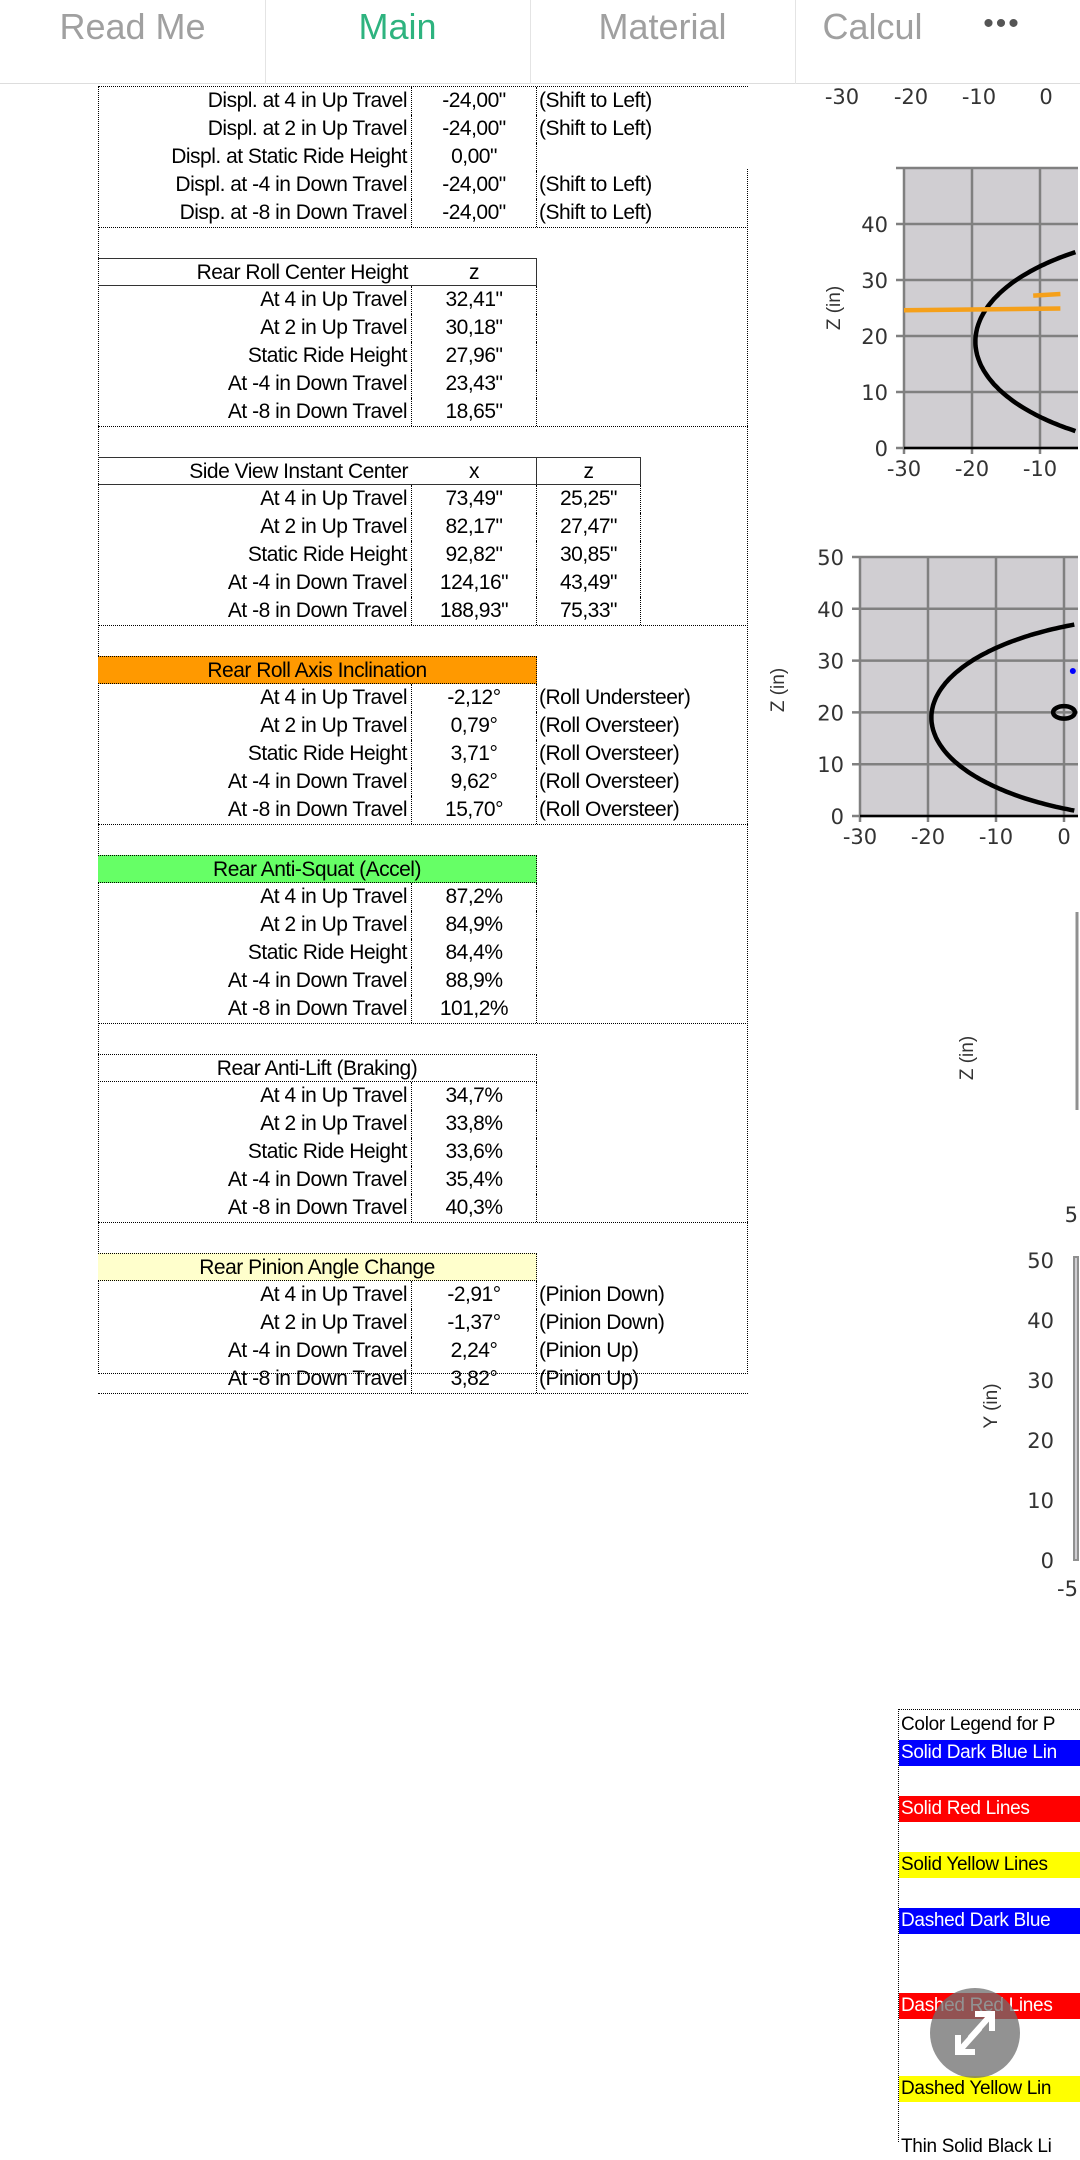 This screenshot has width=1080, height=2160. Describe the element at coordinates (989, 1921) in the screenshot. I see `legend-item: Dashed Dark Blue` at that location.